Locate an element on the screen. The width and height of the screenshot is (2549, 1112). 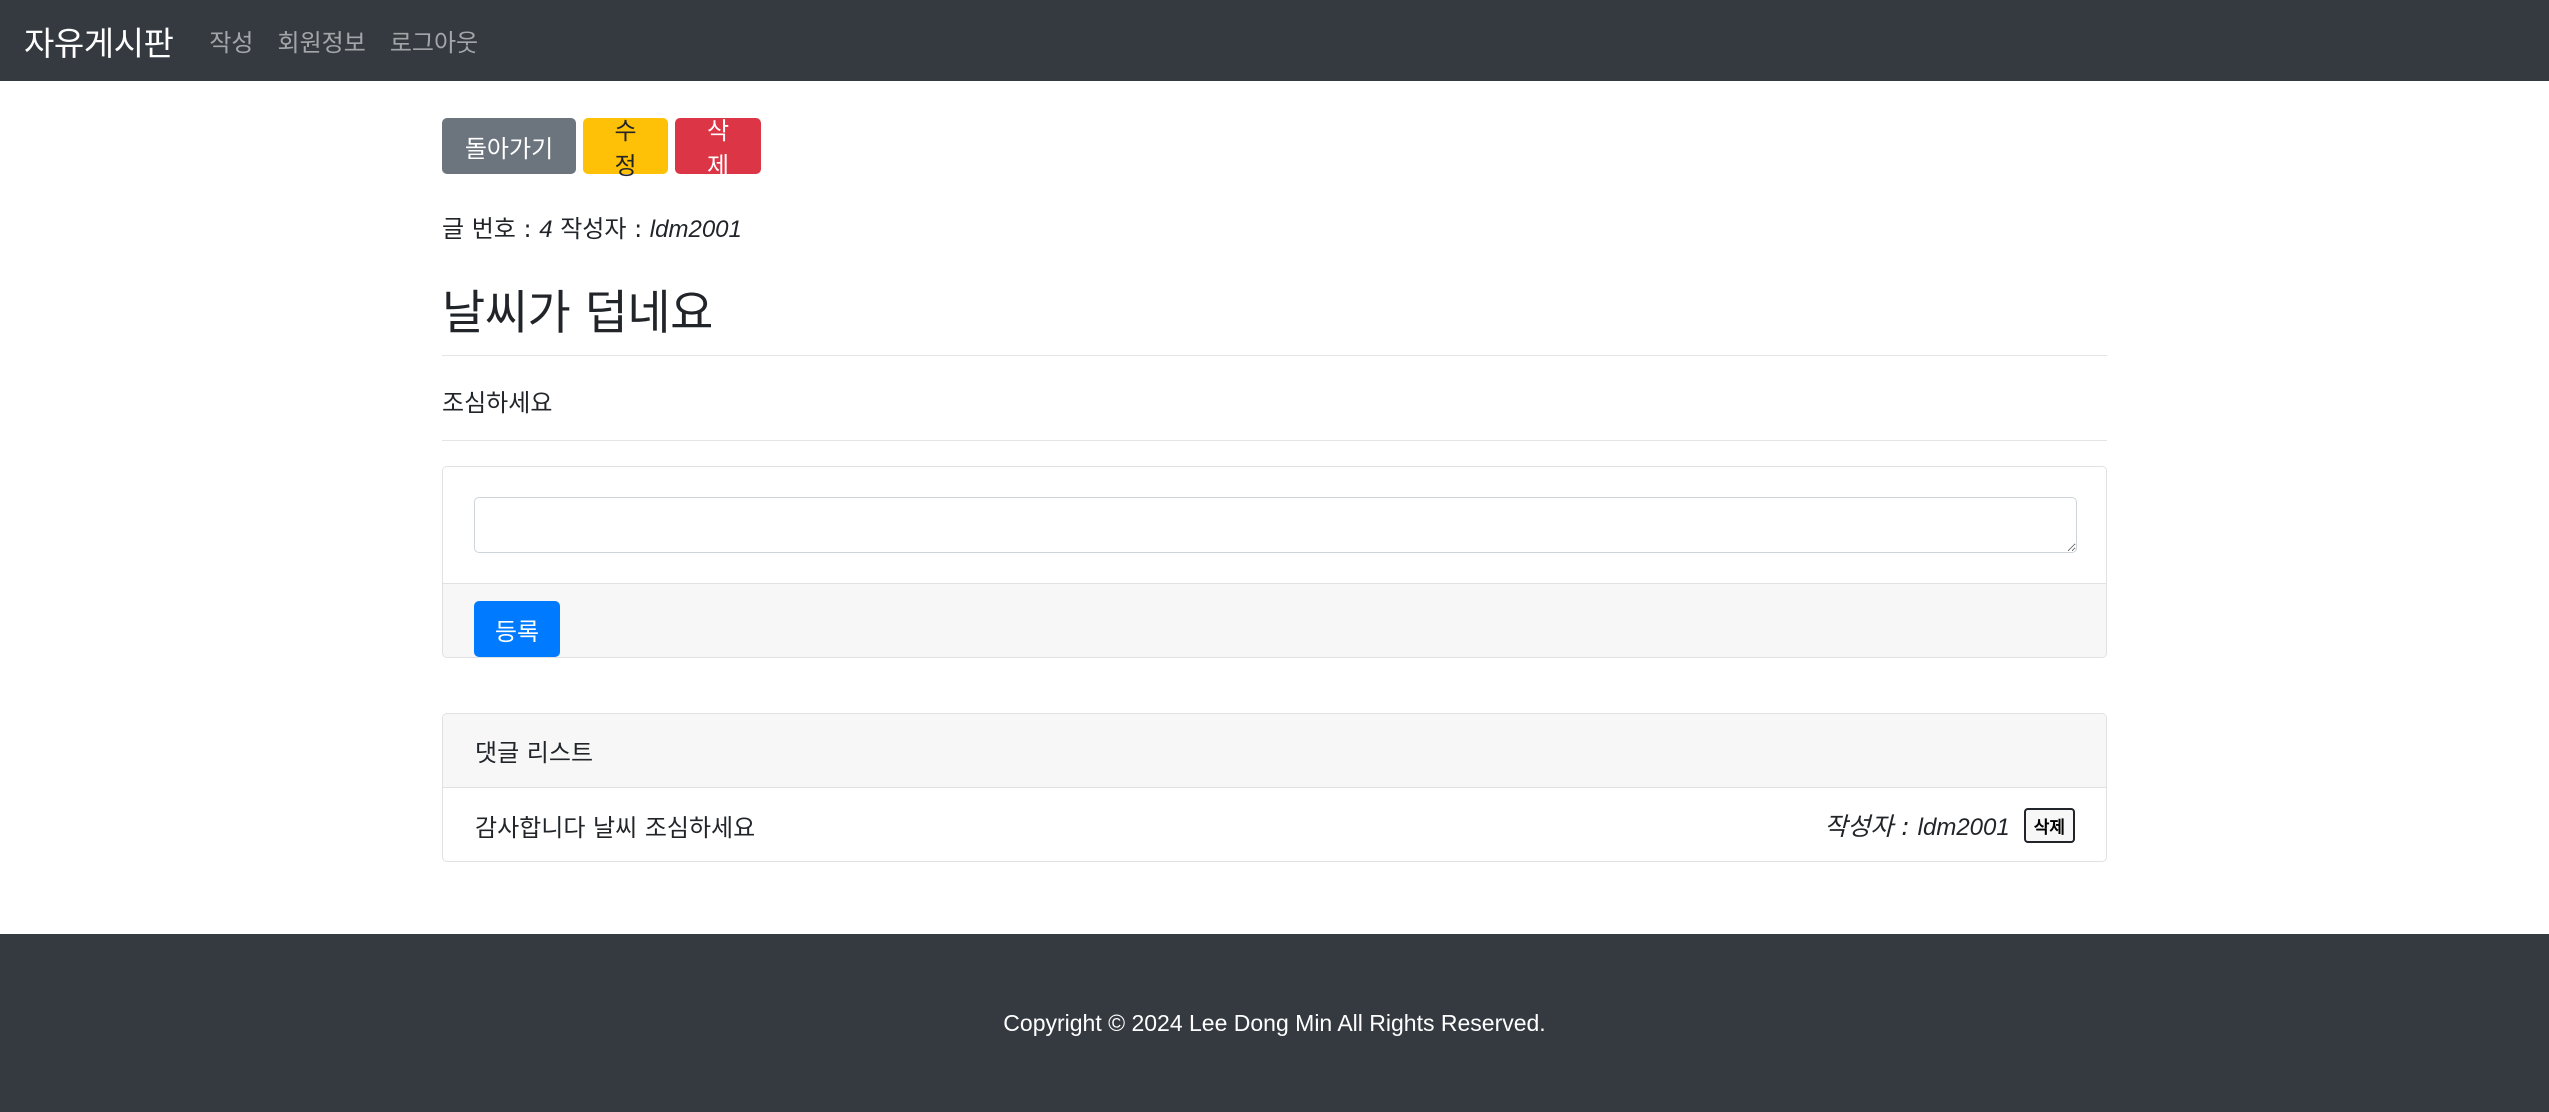
back-button: 돌아가기 is located at coordinates (509, 146).